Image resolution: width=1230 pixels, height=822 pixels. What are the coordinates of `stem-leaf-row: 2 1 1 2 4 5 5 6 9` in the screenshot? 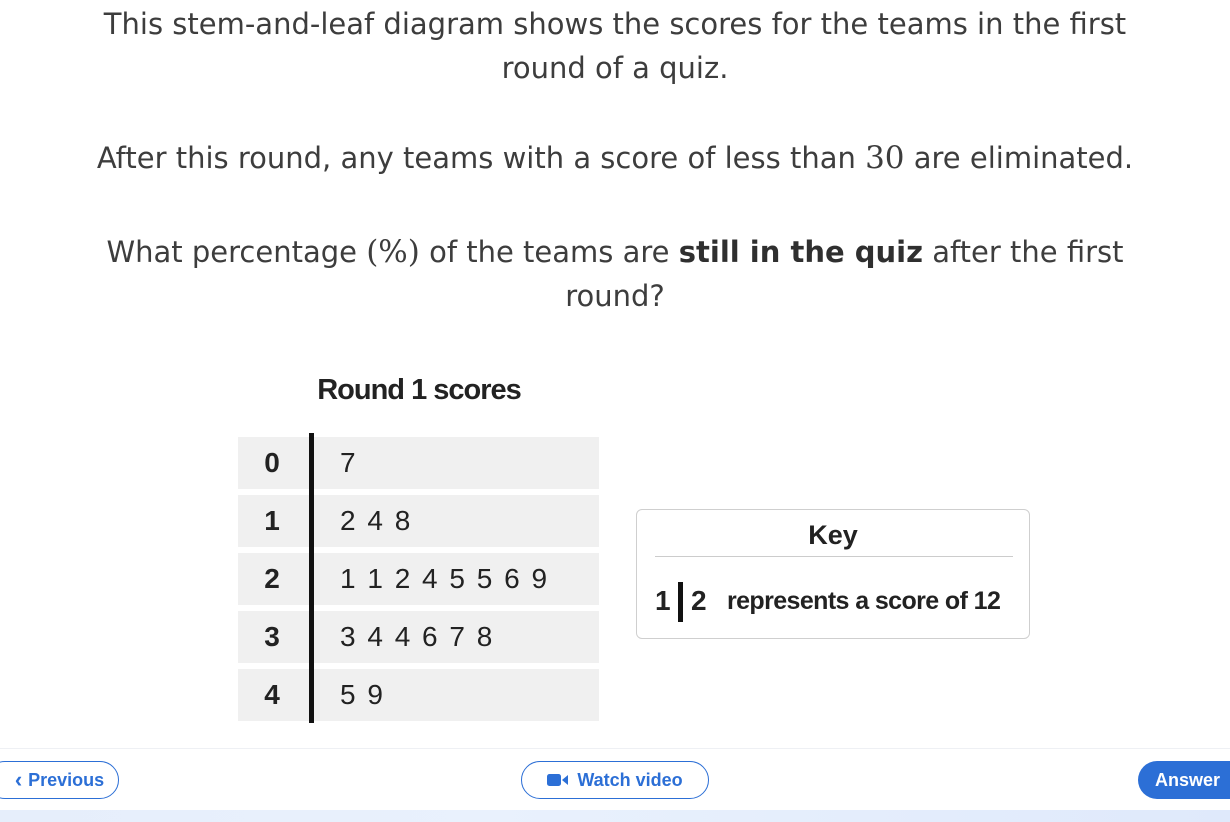 It's located at (418, 579).